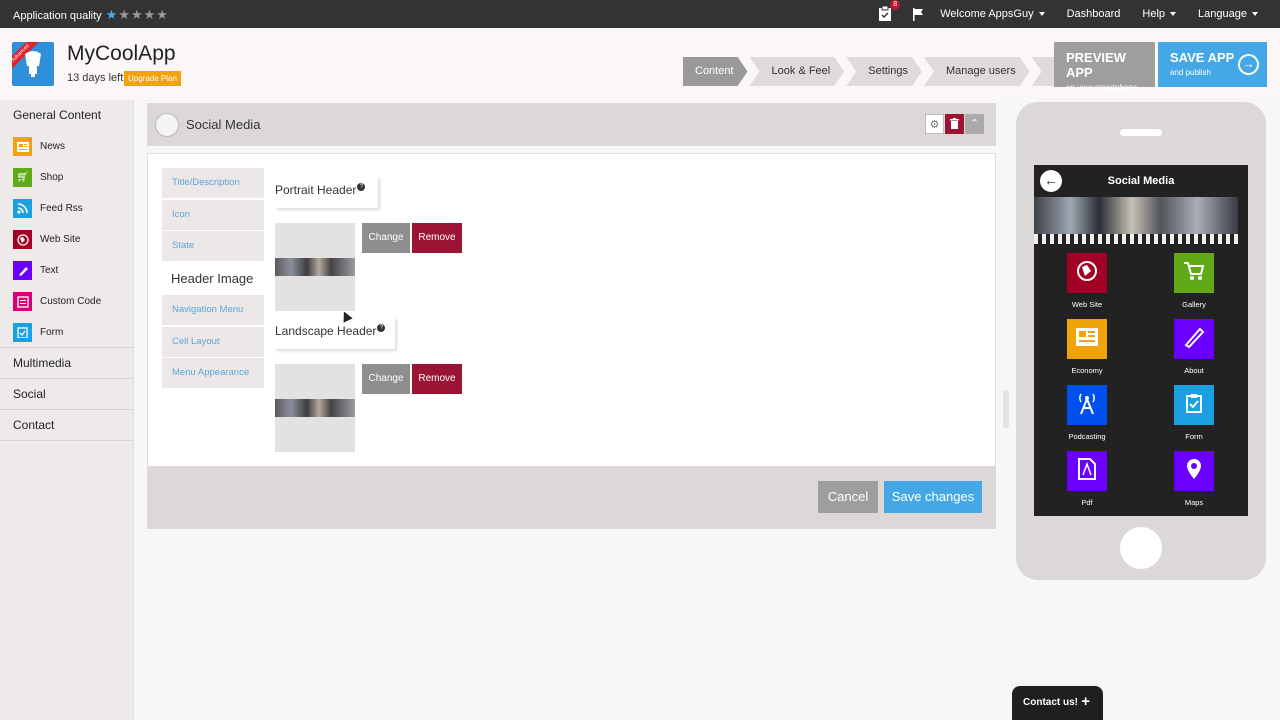 The image size is (1280, 720). I want to click on step-manage-users: Manage users, so click(977, 71).